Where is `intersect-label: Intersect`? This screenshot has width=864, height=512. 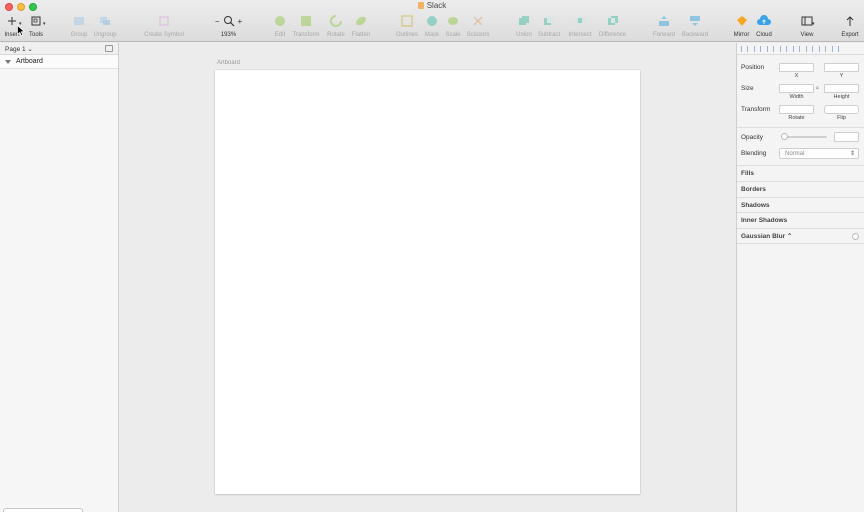
intersect-label: Intersect is located at coordinates (580, 35).